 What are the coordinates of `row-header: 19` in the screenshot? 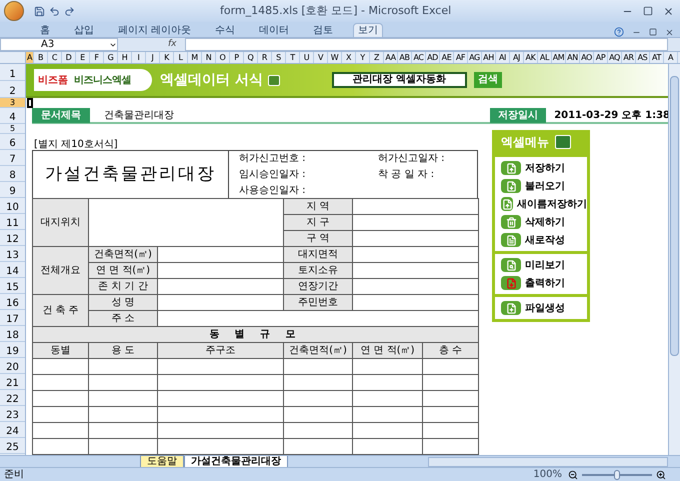 It's located at (12, 350).